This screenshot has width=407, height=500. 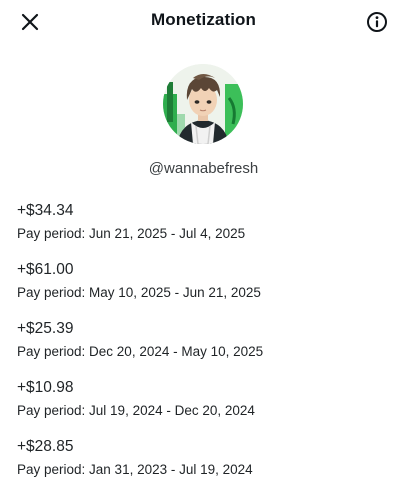 I want to click on pay-period: Pay period: Jun 21, 2025 - Jul 4, 2025, so click(x=131, y=233).